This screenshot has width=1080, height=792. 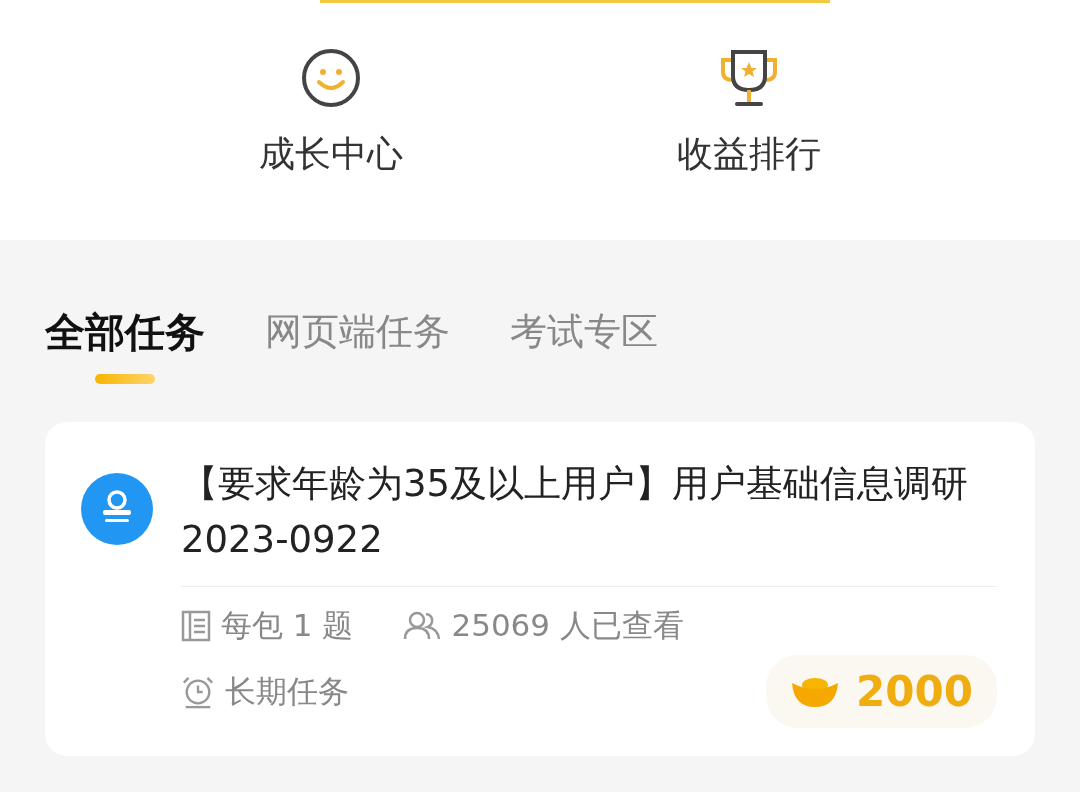 I want to click on shortcut-label: 收益排行, so click(x=749, y=154).